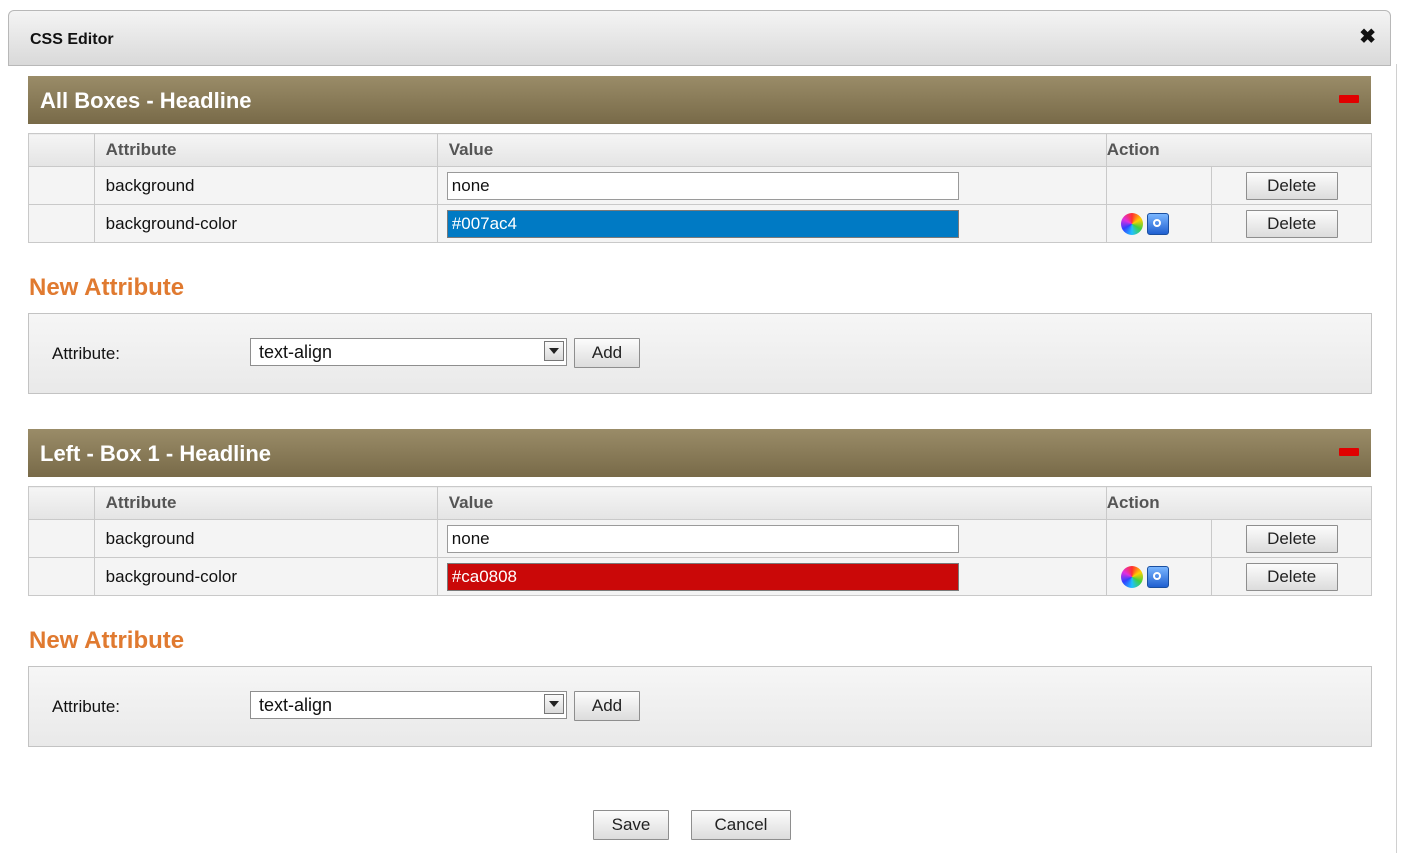  What do you see at coordinates (72, 39) in the screenshot?
I see `dialog-title: CSS Editor` at bounding box center [72, 39].